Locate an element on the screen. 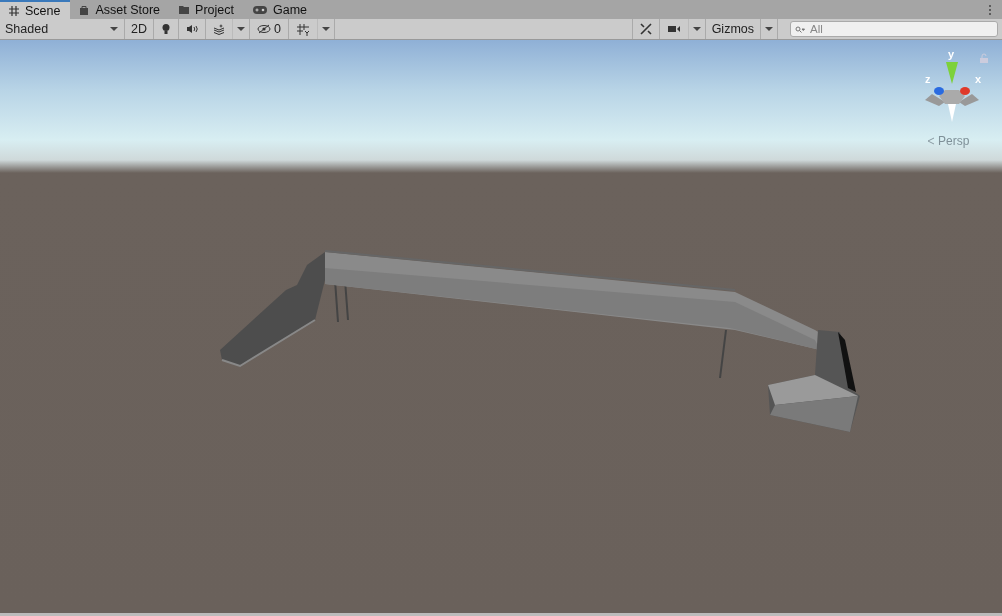  axis-label: x is located at coordinates (978, 79).